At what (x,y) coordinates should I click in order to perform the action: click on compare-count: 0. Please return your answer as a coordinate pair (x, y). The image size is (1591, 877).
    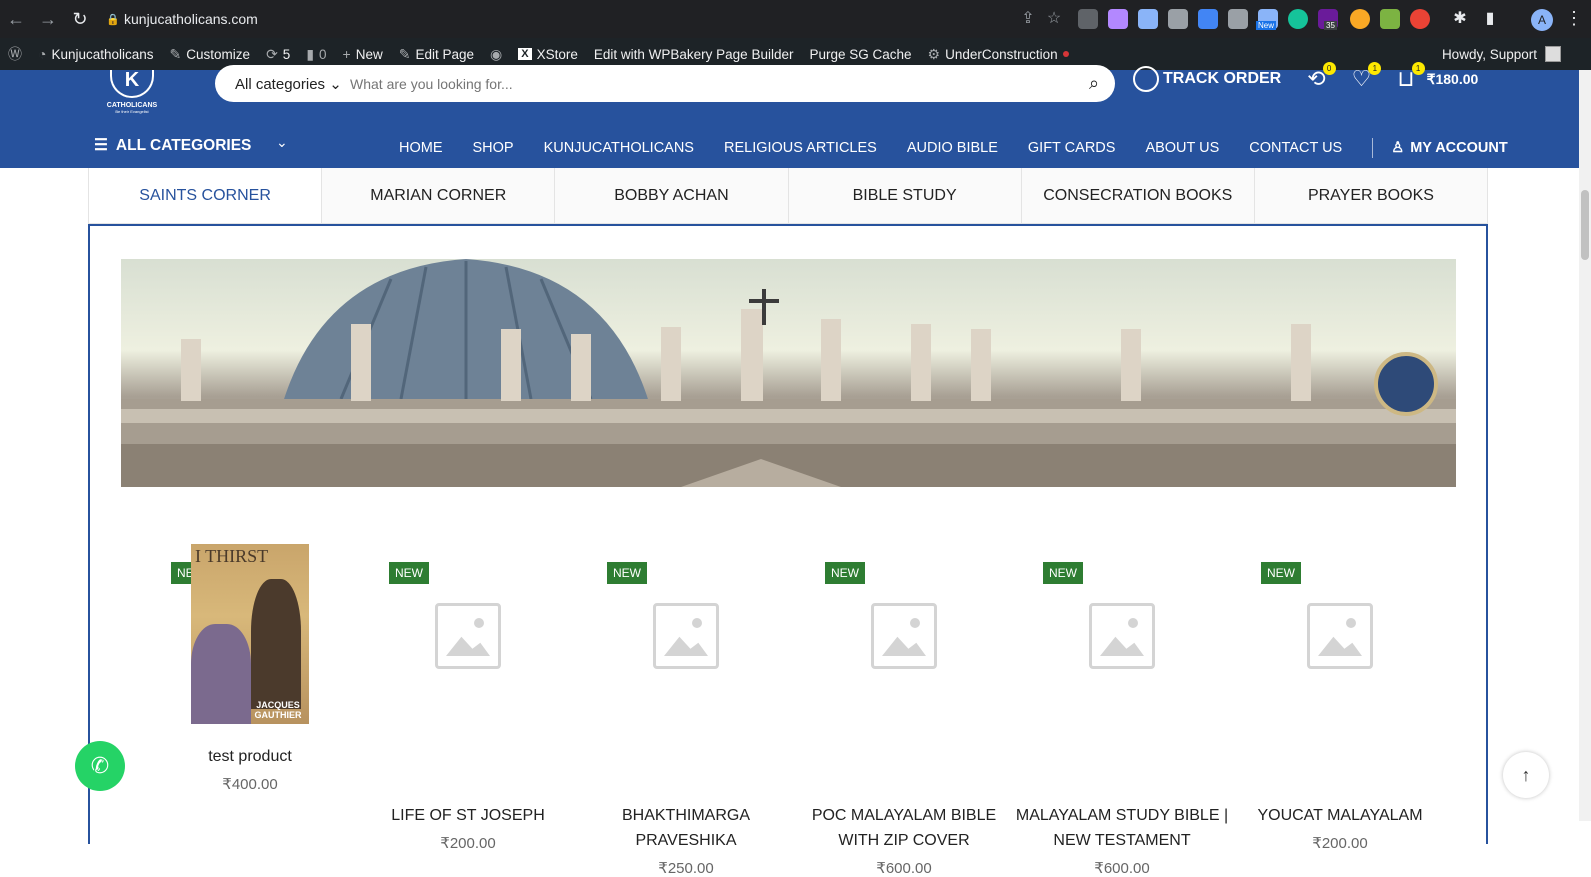
    Looking at the image, I should click on (1329, 68).